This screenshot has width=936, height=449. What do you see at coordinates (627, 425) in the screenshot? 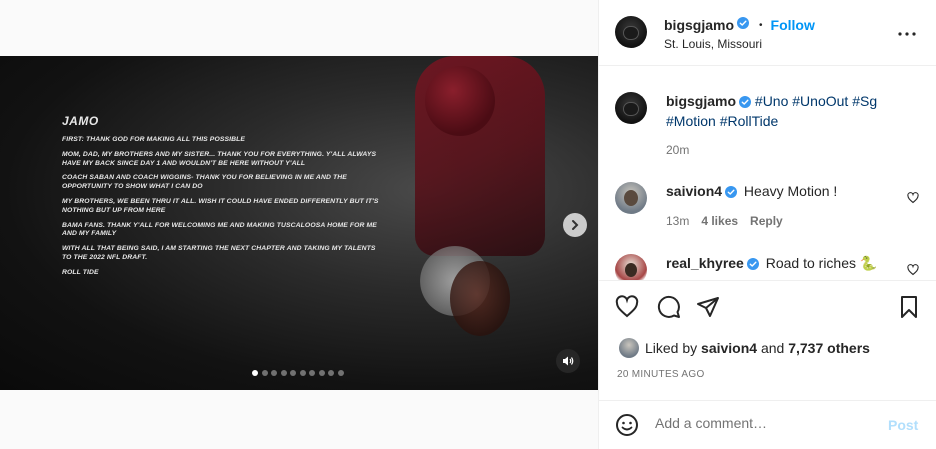
I see `emoji-icon` at bounding box center [627, 425].